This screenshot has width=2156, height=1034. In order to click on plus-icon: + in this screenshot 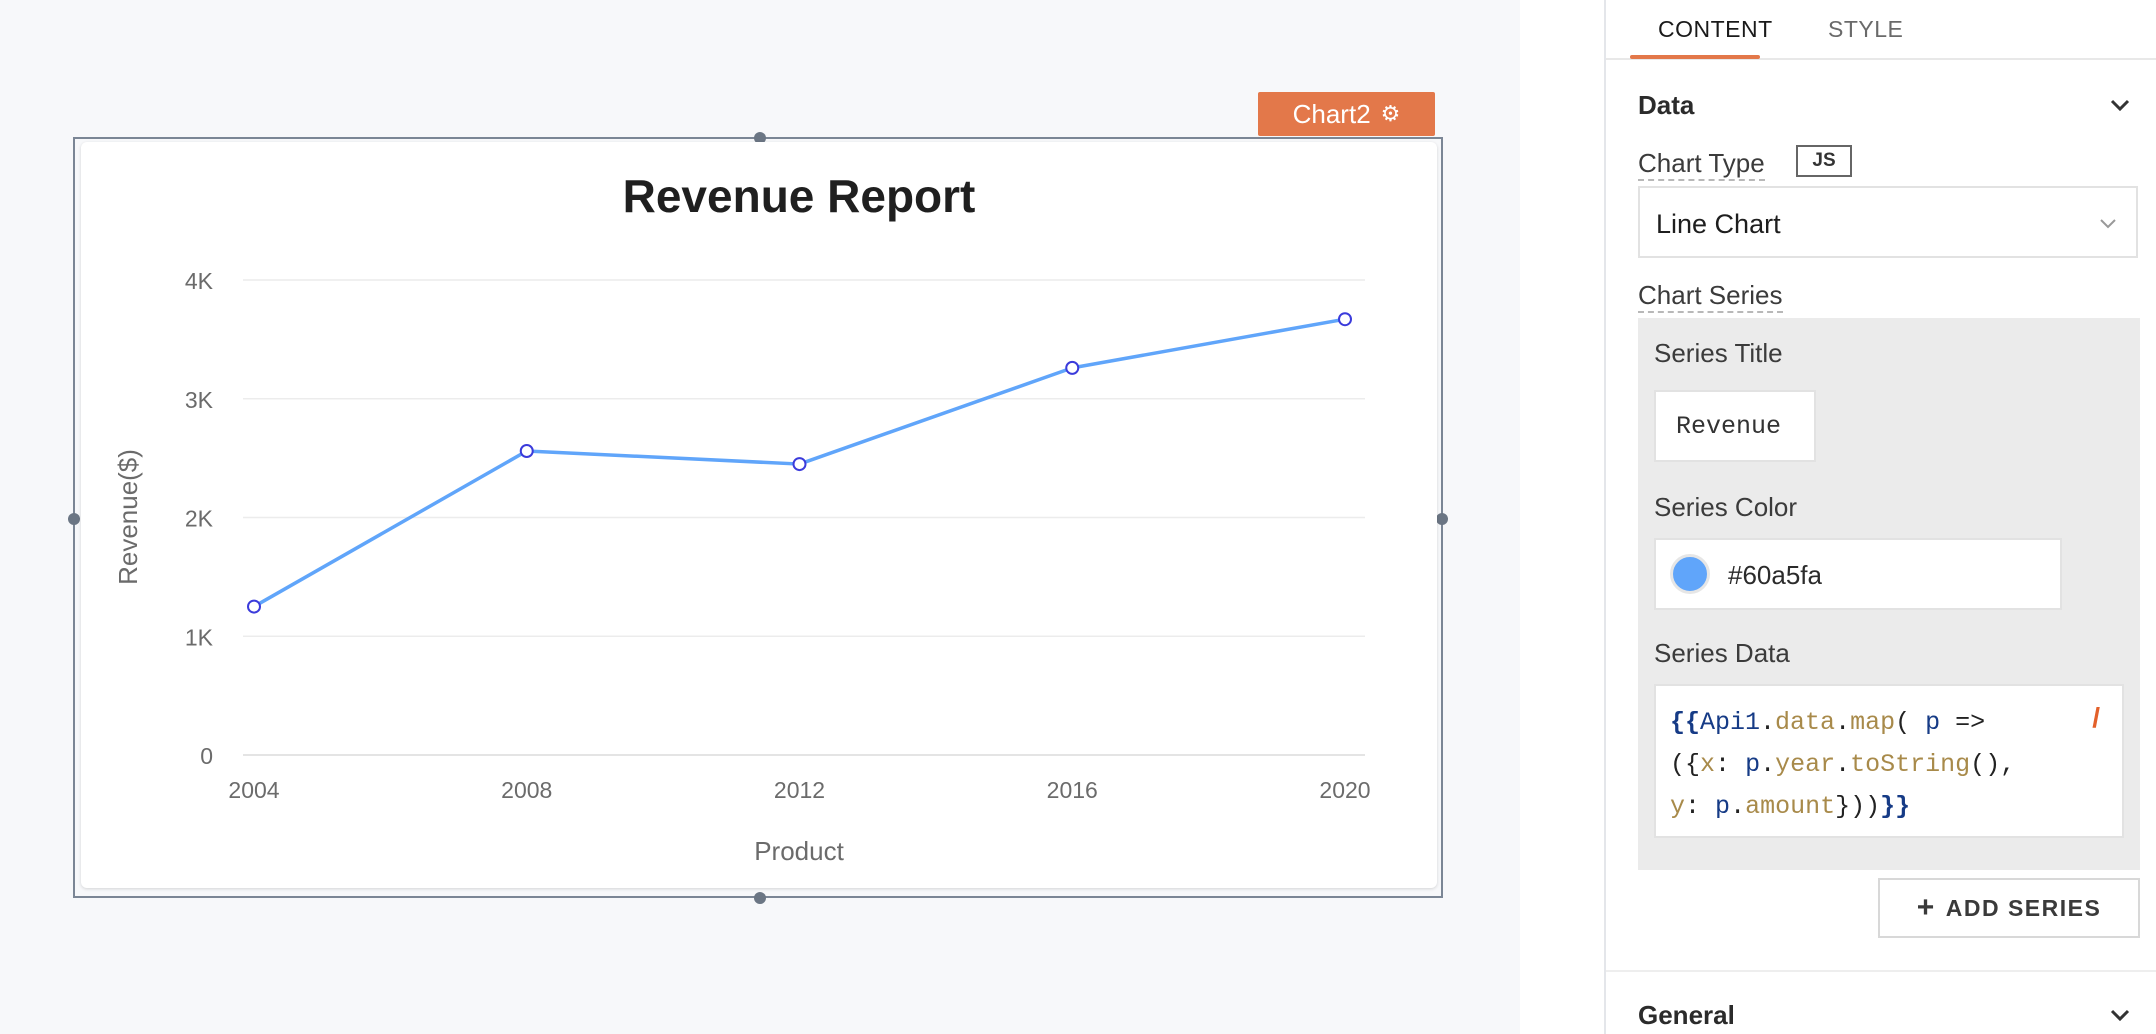, I will do `click(1926, 907)`.